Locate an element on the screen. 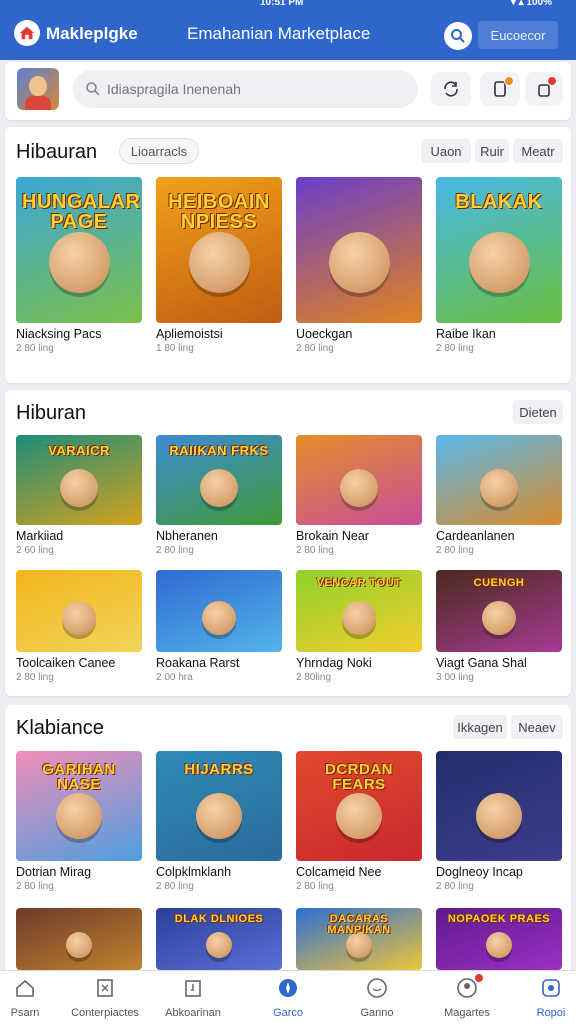  avatar-body is located at coordinates (38, 103).